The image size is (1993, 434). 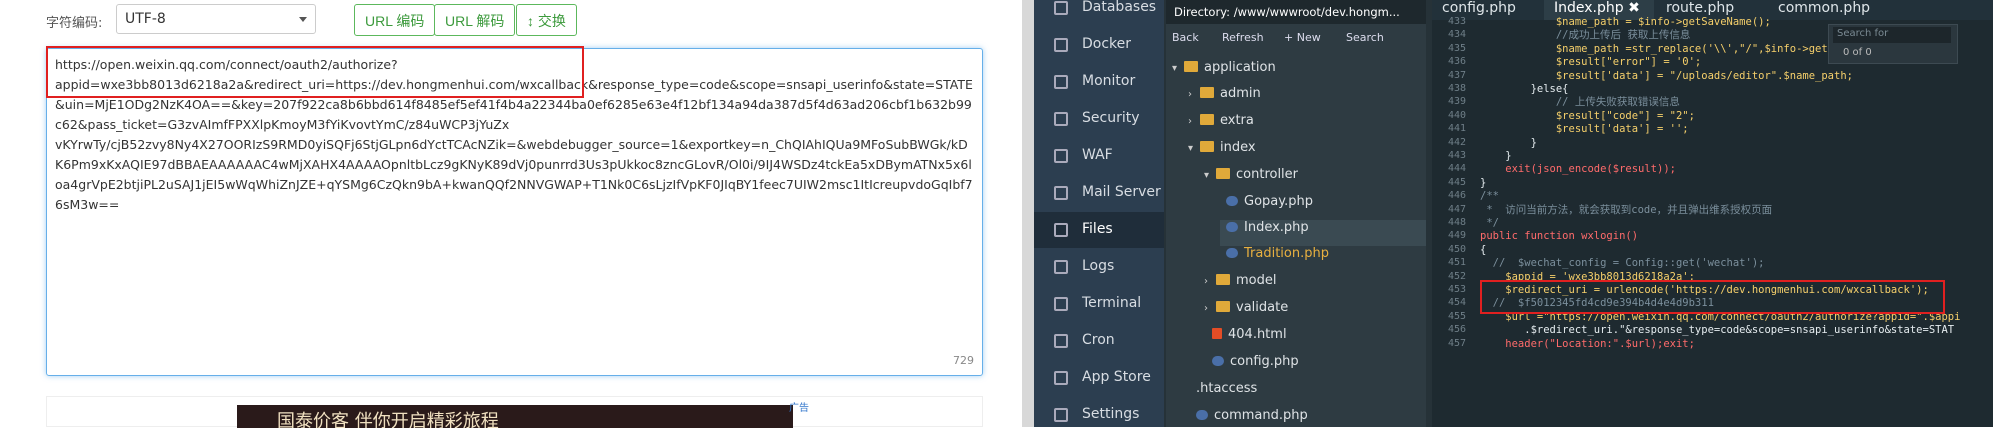 I want to click on line-number: 436, so click(x=1456, y=62).